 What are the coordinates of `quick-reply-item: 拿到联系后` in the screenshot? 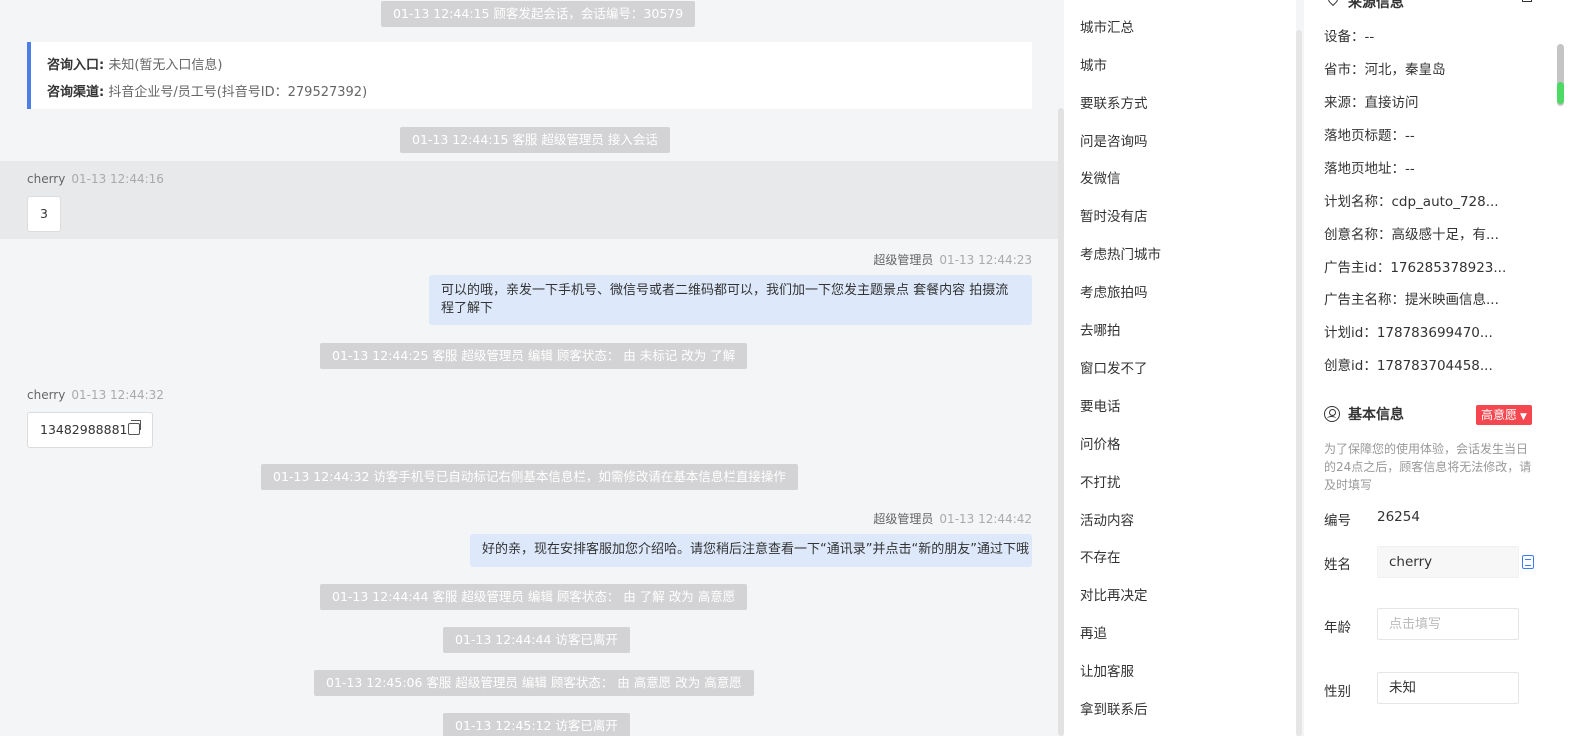 It's located at (1114, 708).